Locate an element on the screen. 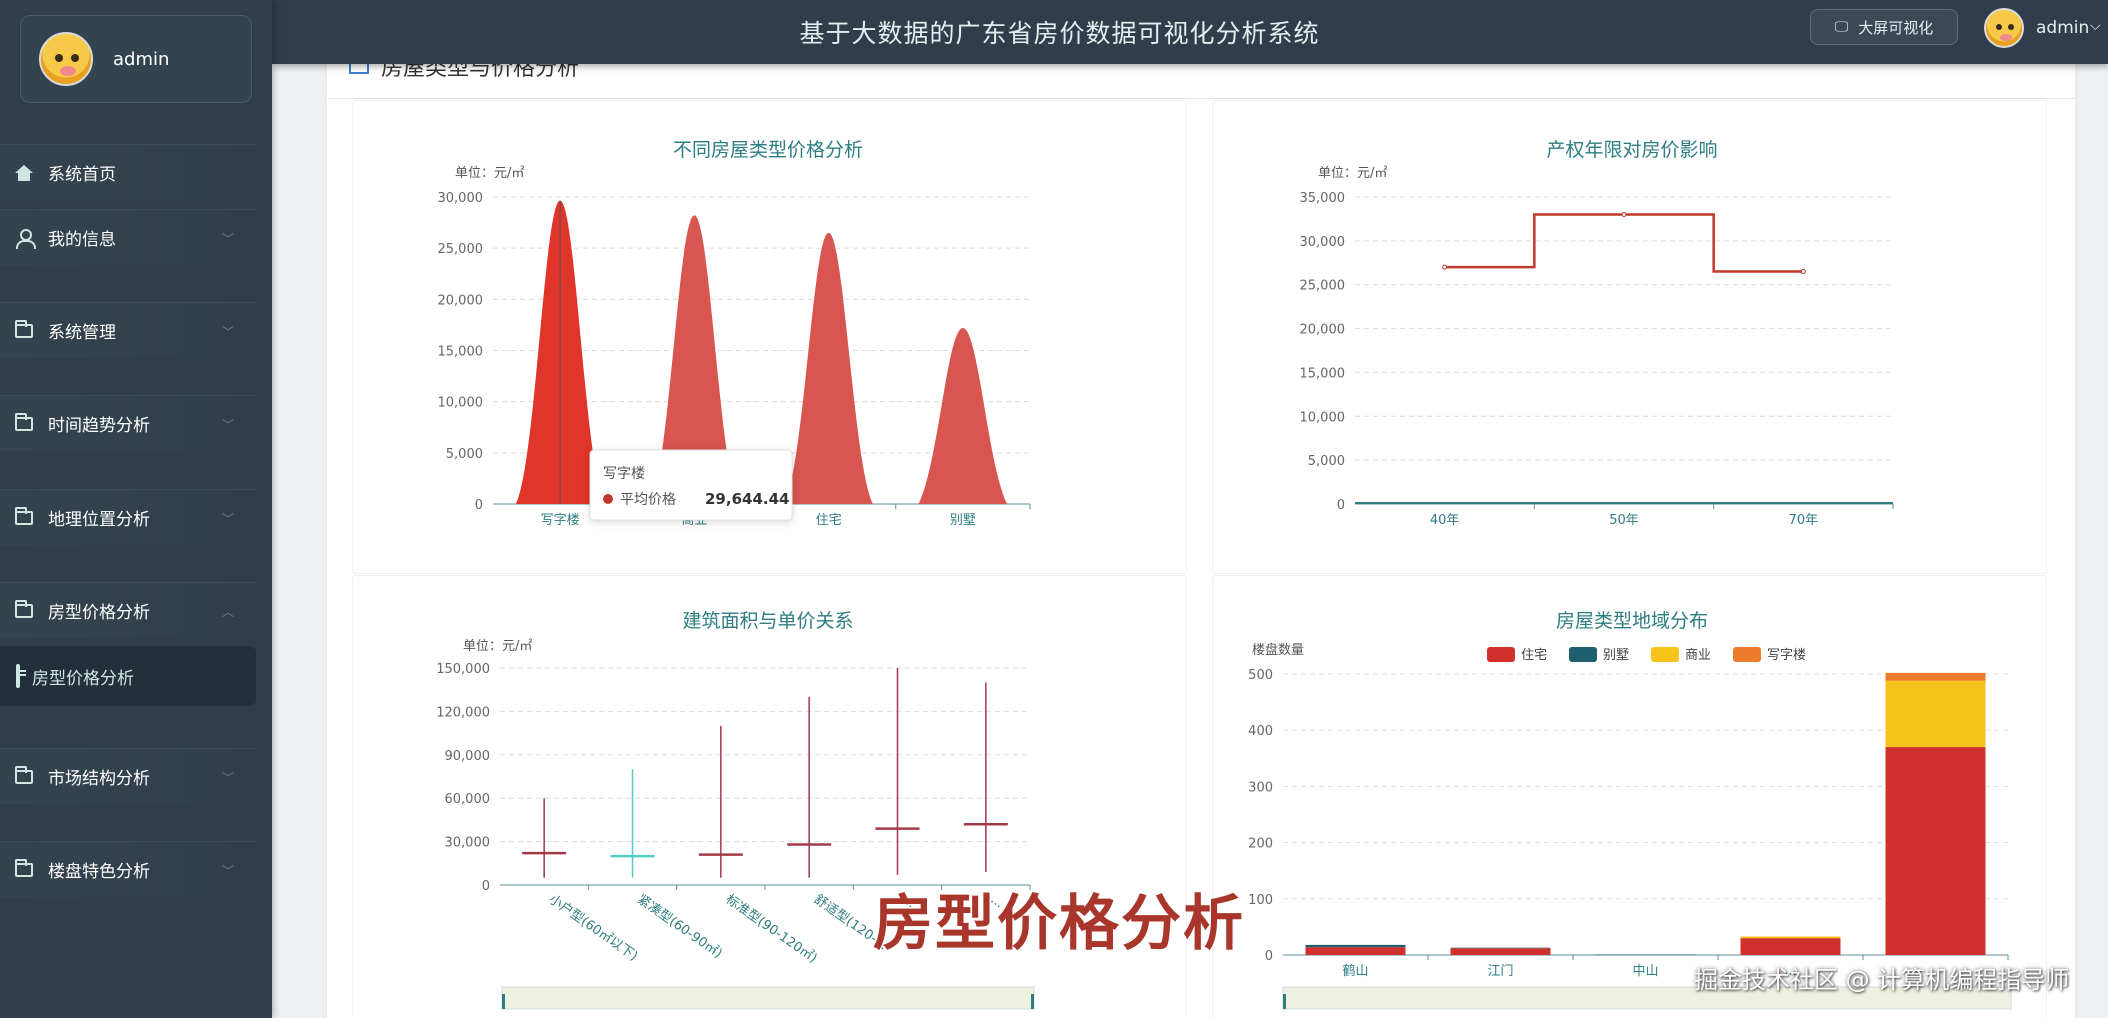  page-title: 基于大数据的广东省房价数据可视化分析系统 is located at coordinates (1059, 33).